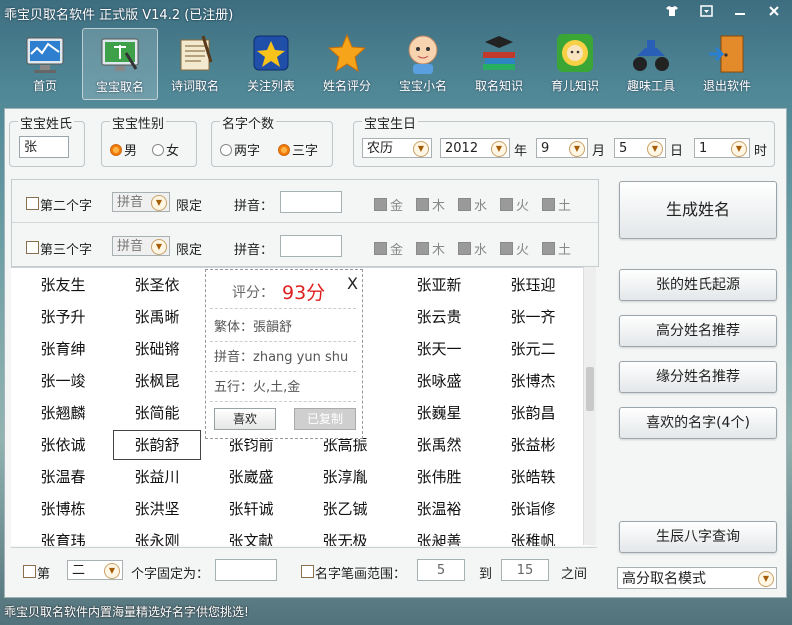 This screenshot has width=792, height=625. I want to click on name-item: 张一竣, so click(63, 381).